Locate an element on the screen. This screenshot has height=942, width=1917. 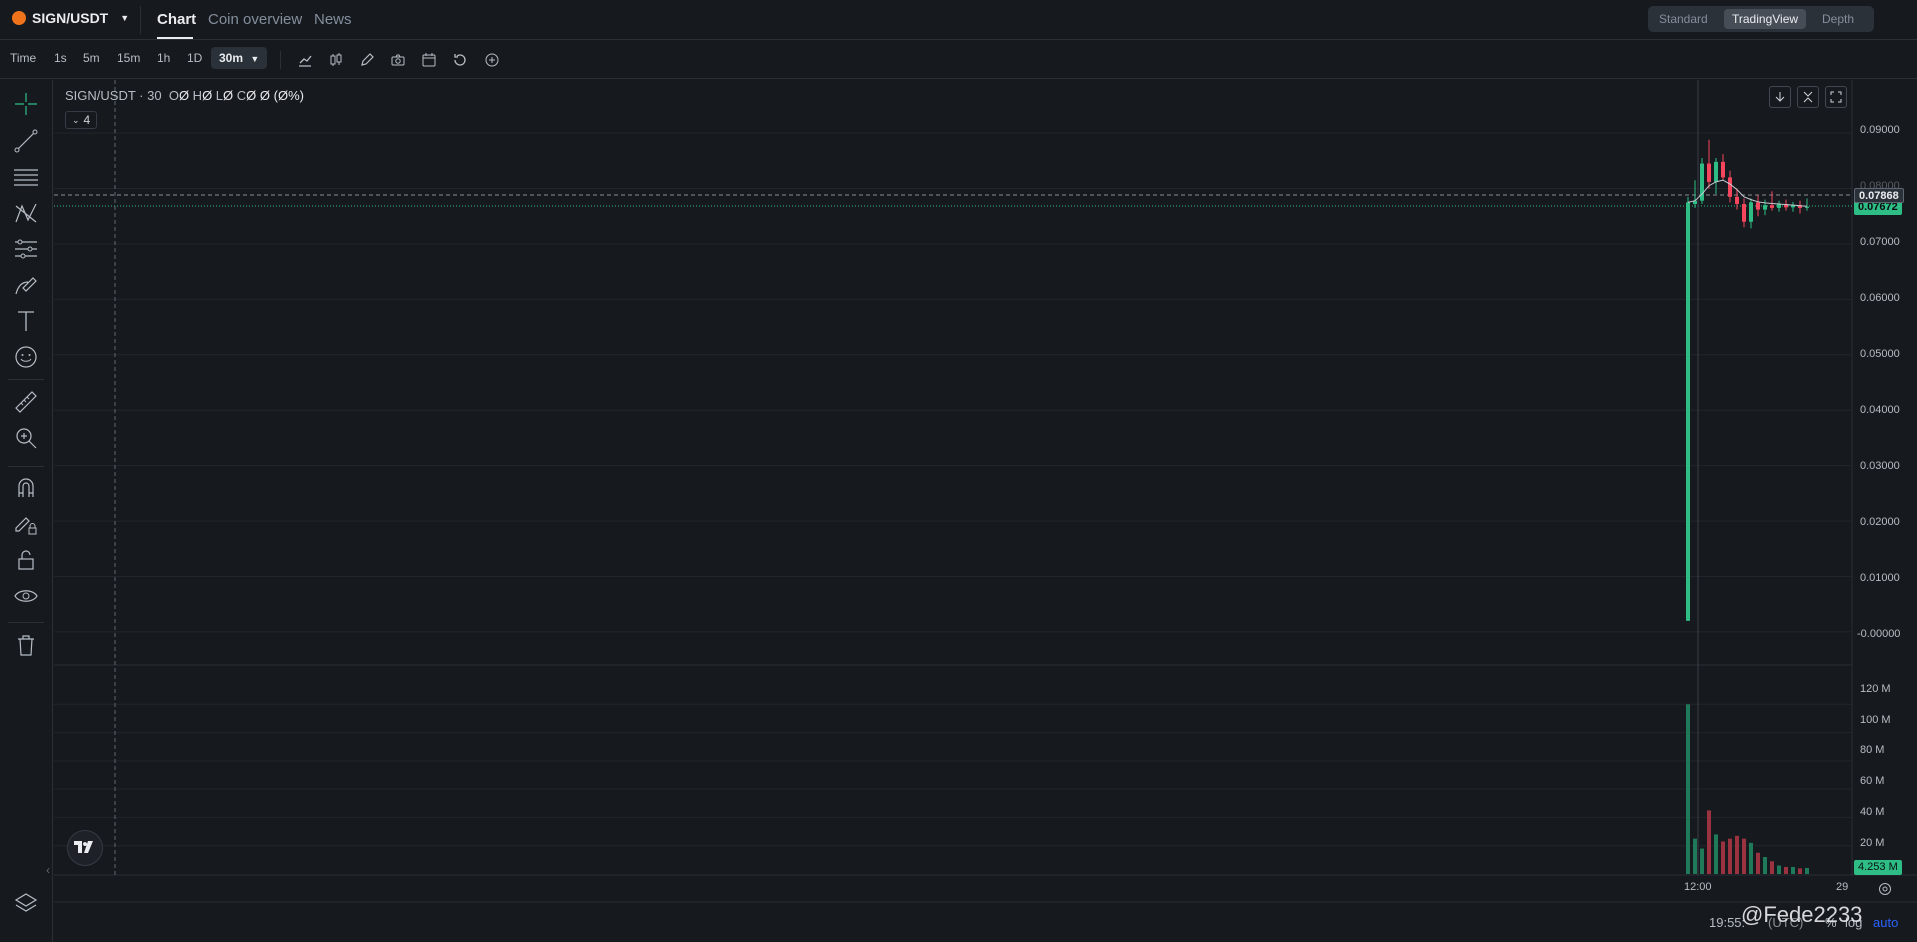
eye-icon is located at coordinates (26, 596).